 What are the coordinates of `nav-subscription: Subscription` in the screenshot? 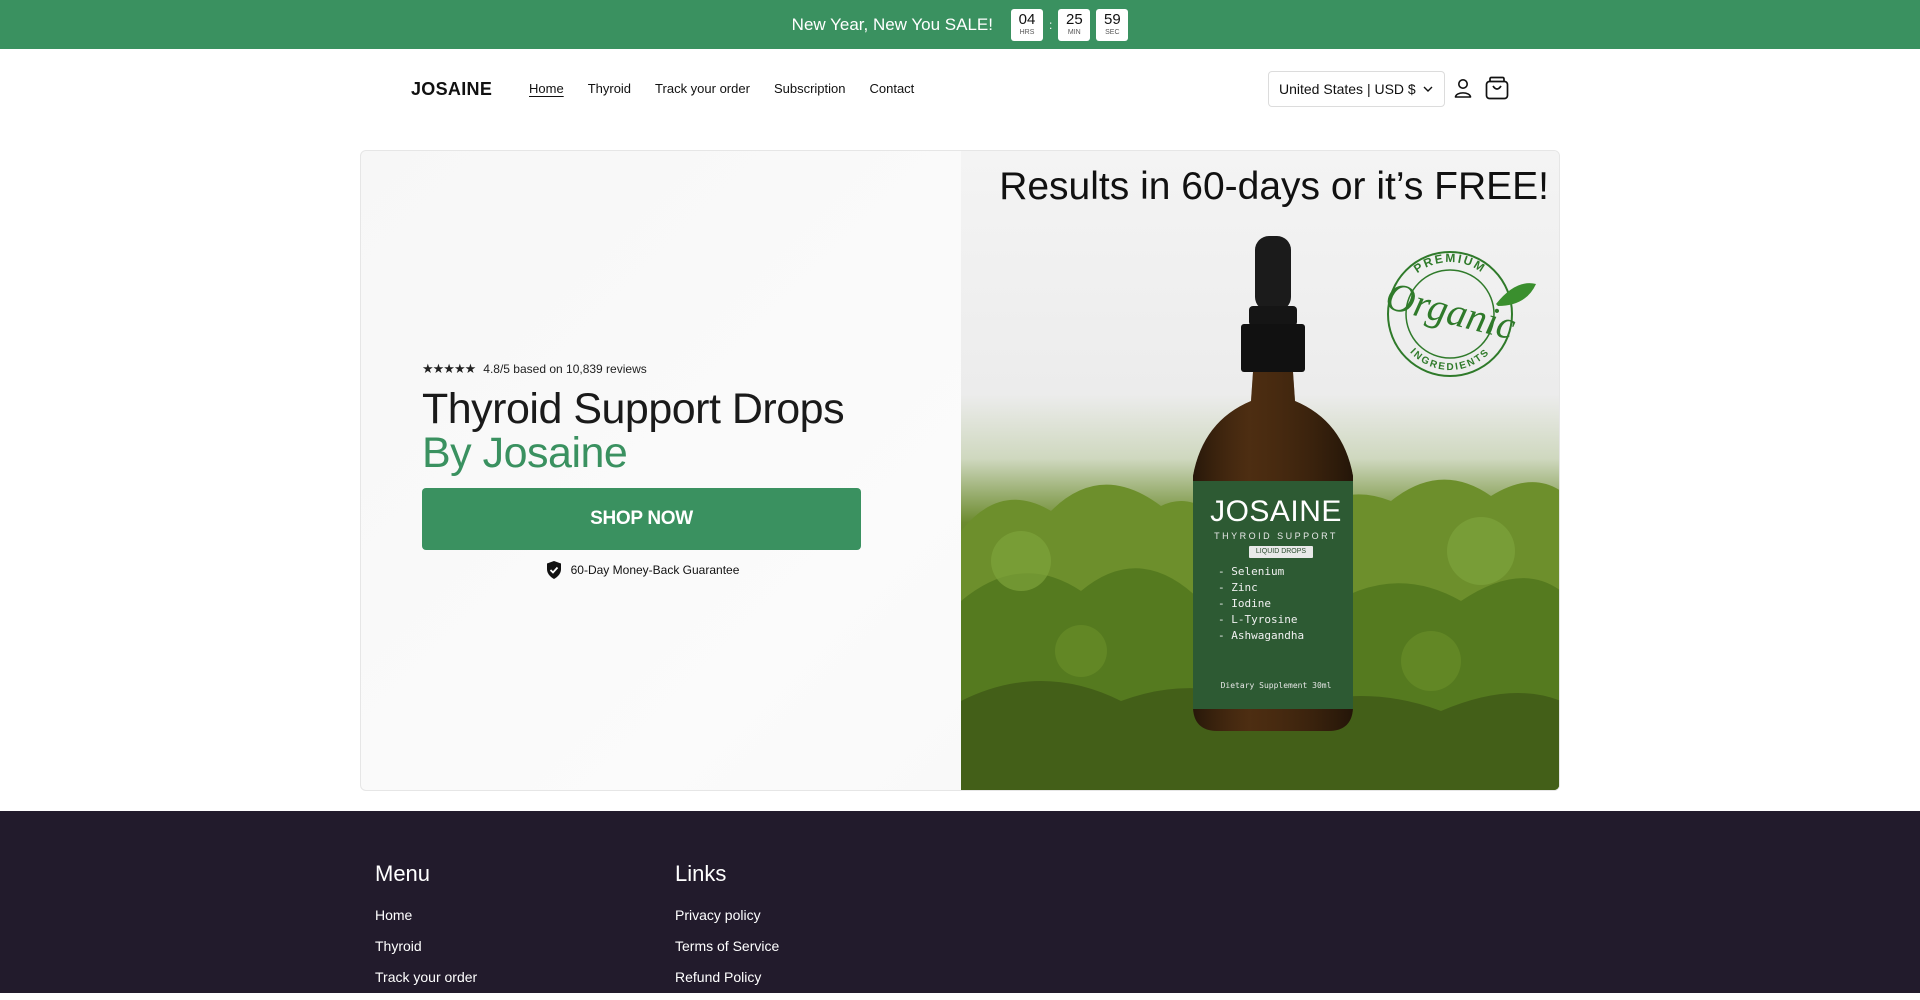 It's located at (810, 88).